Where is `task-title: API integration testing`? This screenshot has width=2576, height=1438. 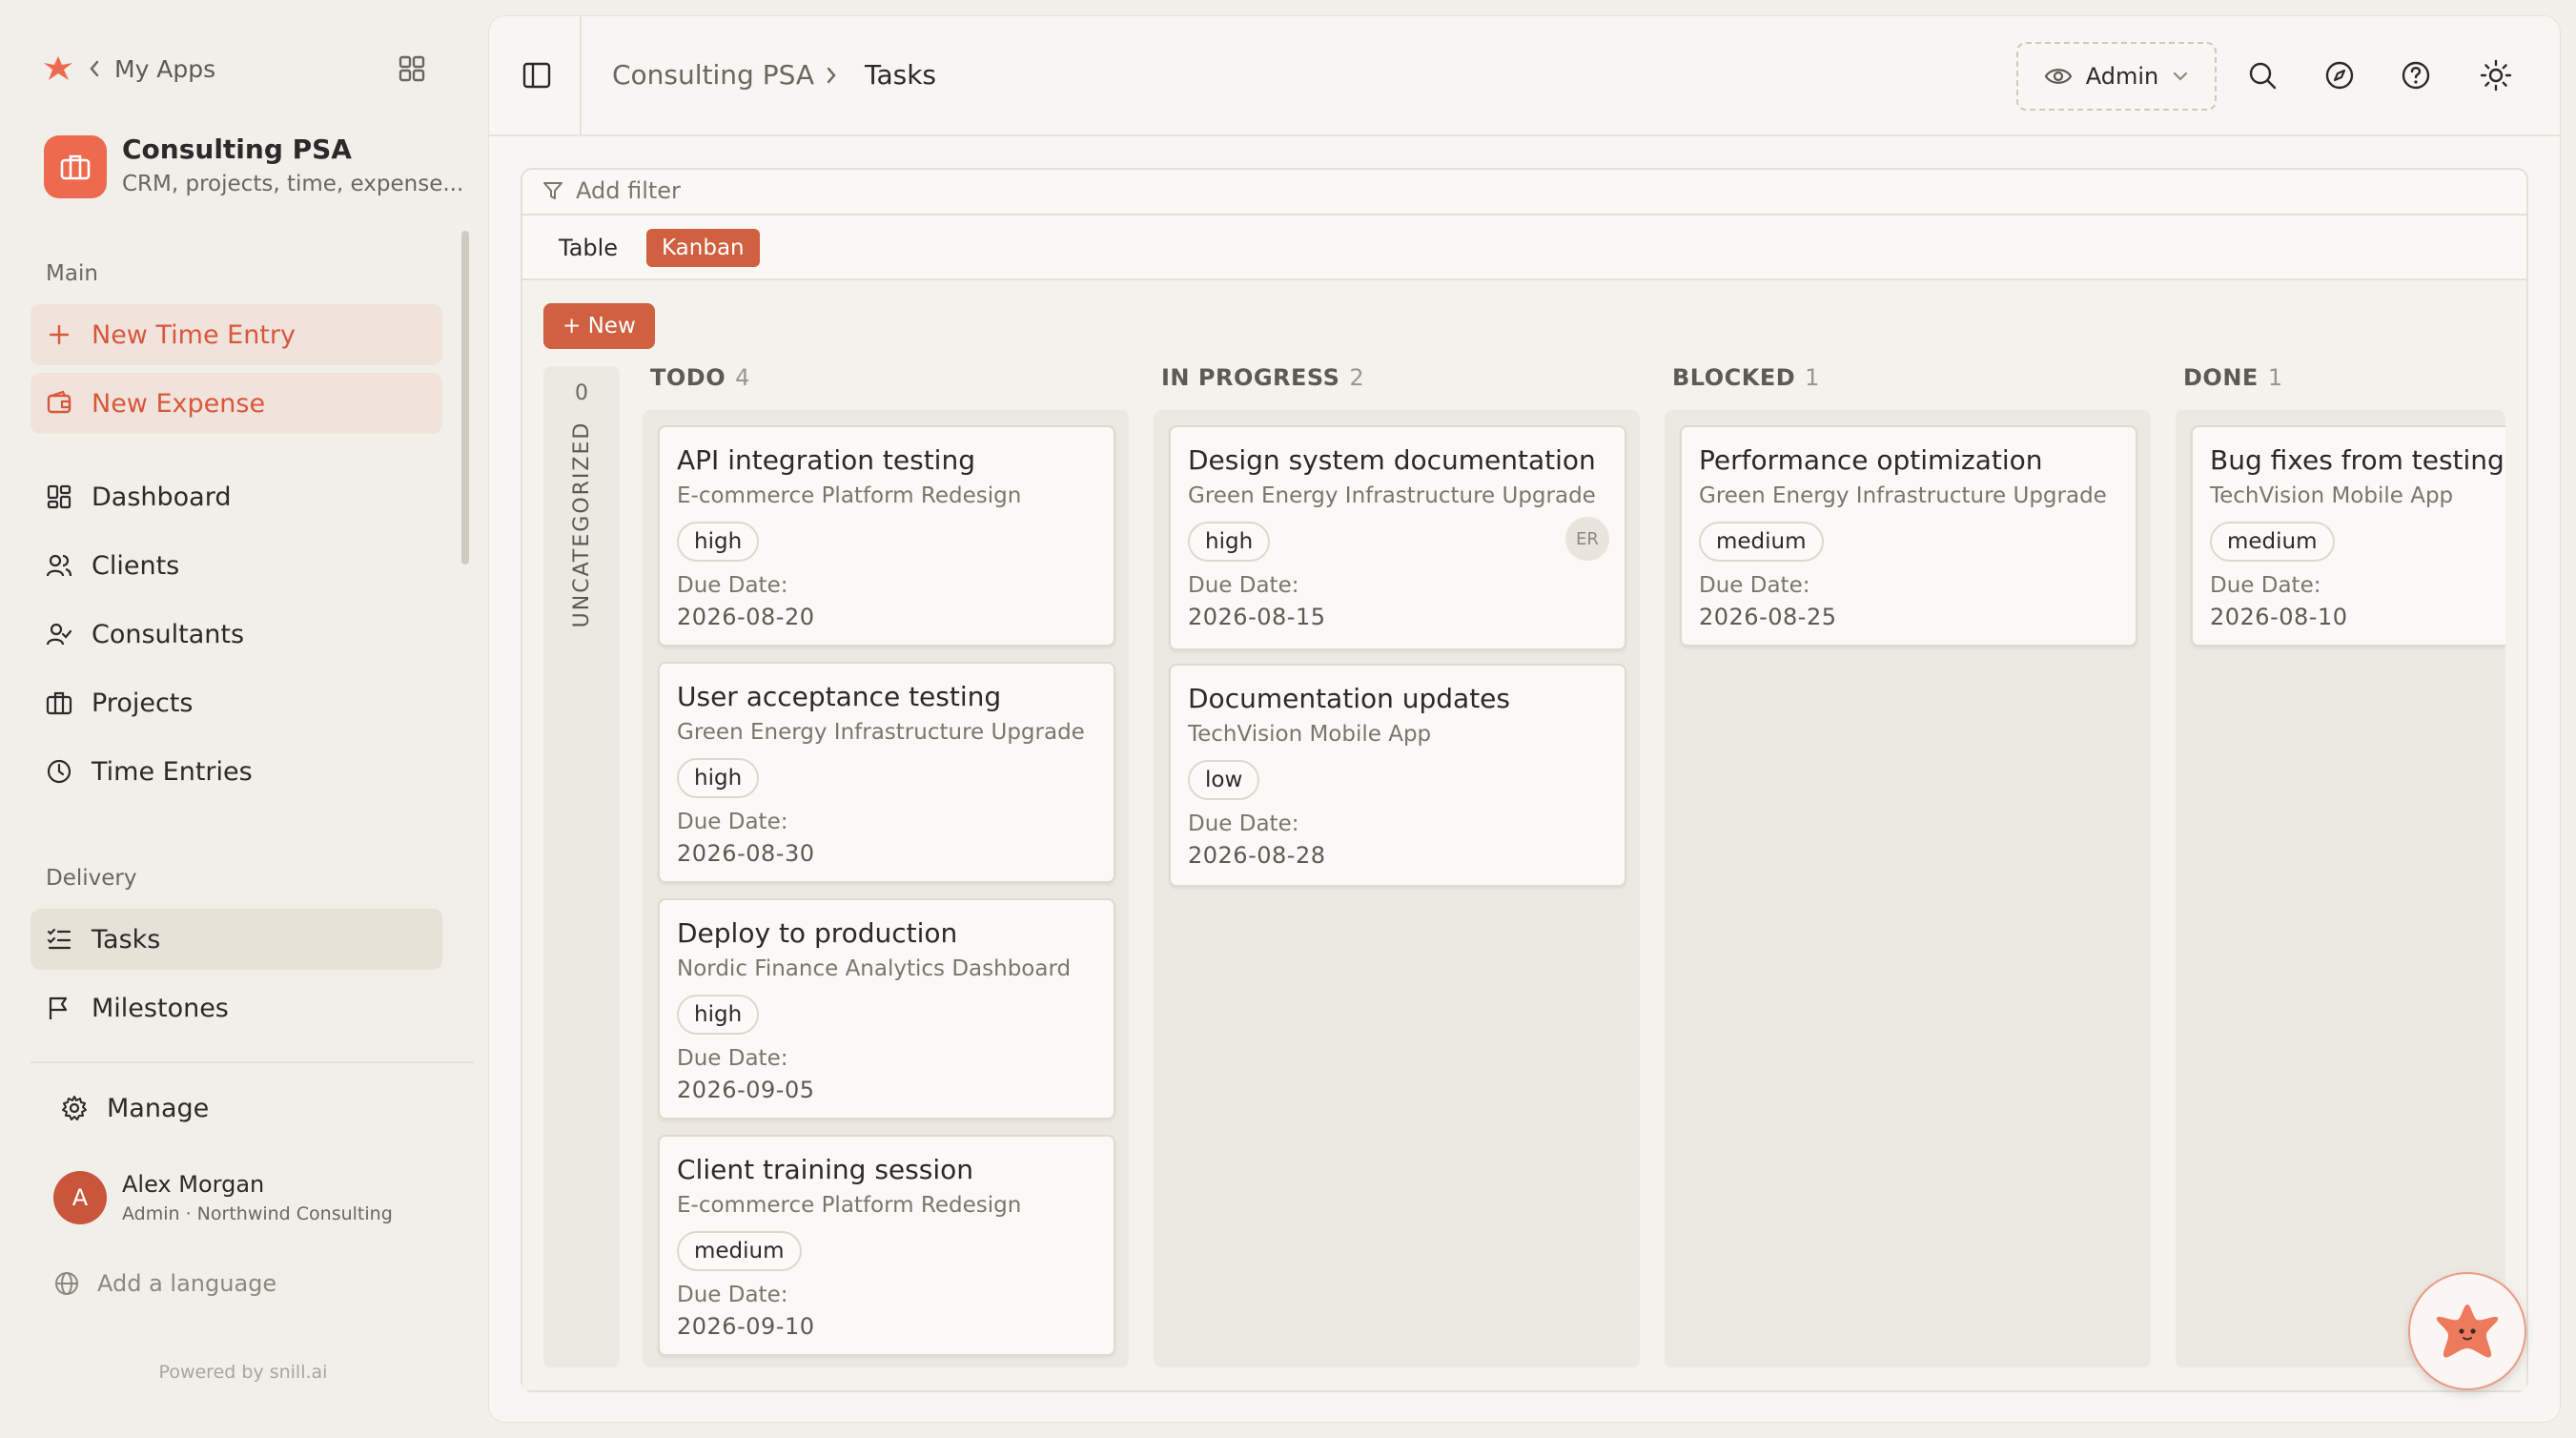 task-title: API integration testing is located at coordinates (826, 460).